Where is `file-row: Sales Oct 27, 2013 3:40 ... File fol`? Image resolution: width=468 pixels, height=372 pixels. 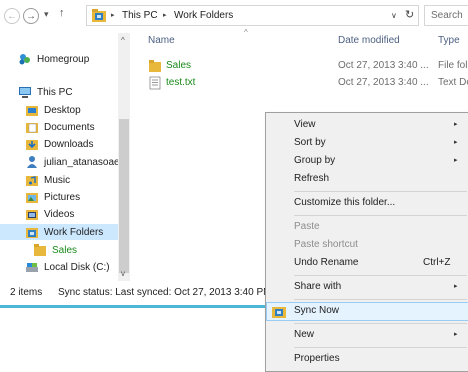 file-row: Sales Oct 27, 2013 3:40 ... File fol is located at coordinates (308, 66).